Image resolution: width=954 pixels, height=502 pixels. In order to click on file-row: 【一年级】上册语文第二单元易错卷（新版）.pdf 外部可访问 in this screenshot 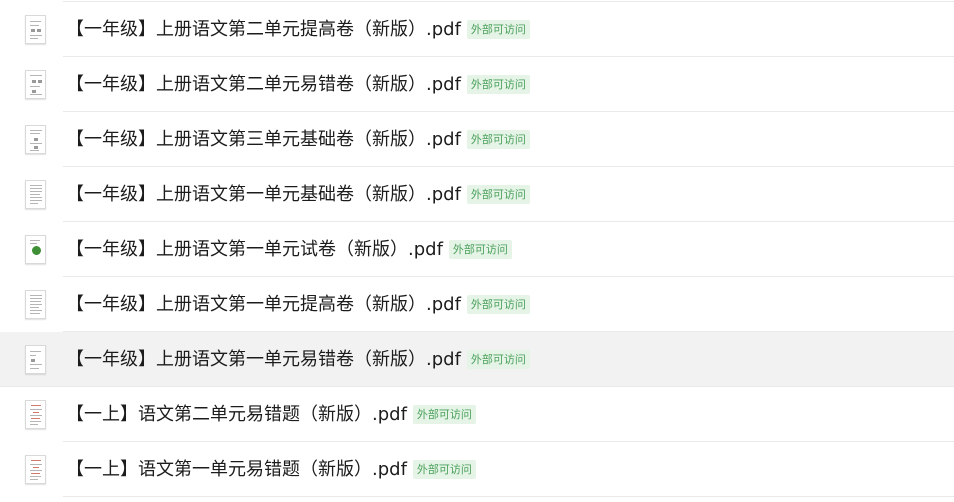, I will do `click(477, 84)`.